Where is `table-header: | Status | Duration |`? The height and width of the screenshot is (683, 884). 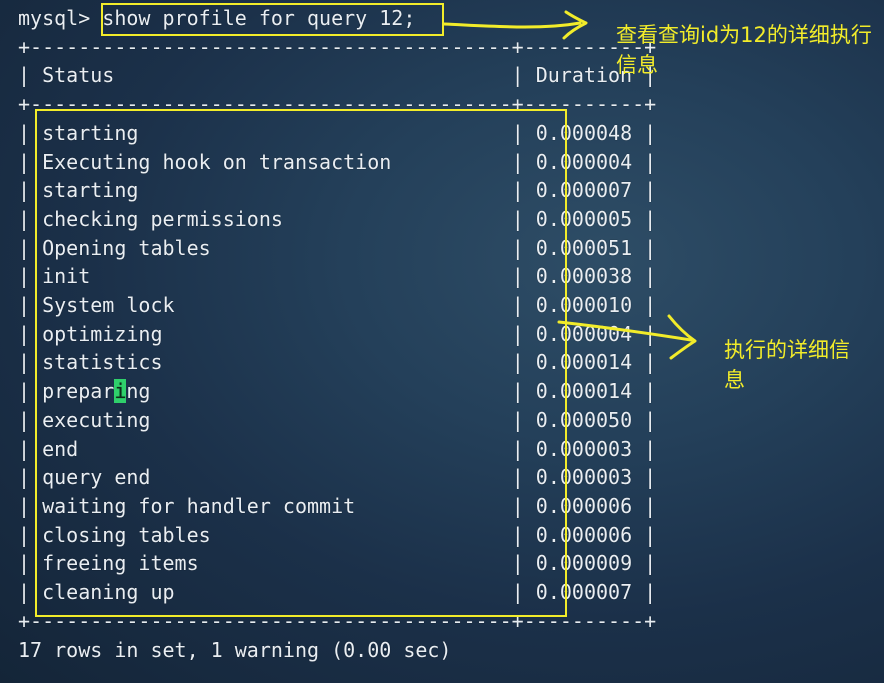 table-header: | Status | Duration | is located at coordinates (337, 75).